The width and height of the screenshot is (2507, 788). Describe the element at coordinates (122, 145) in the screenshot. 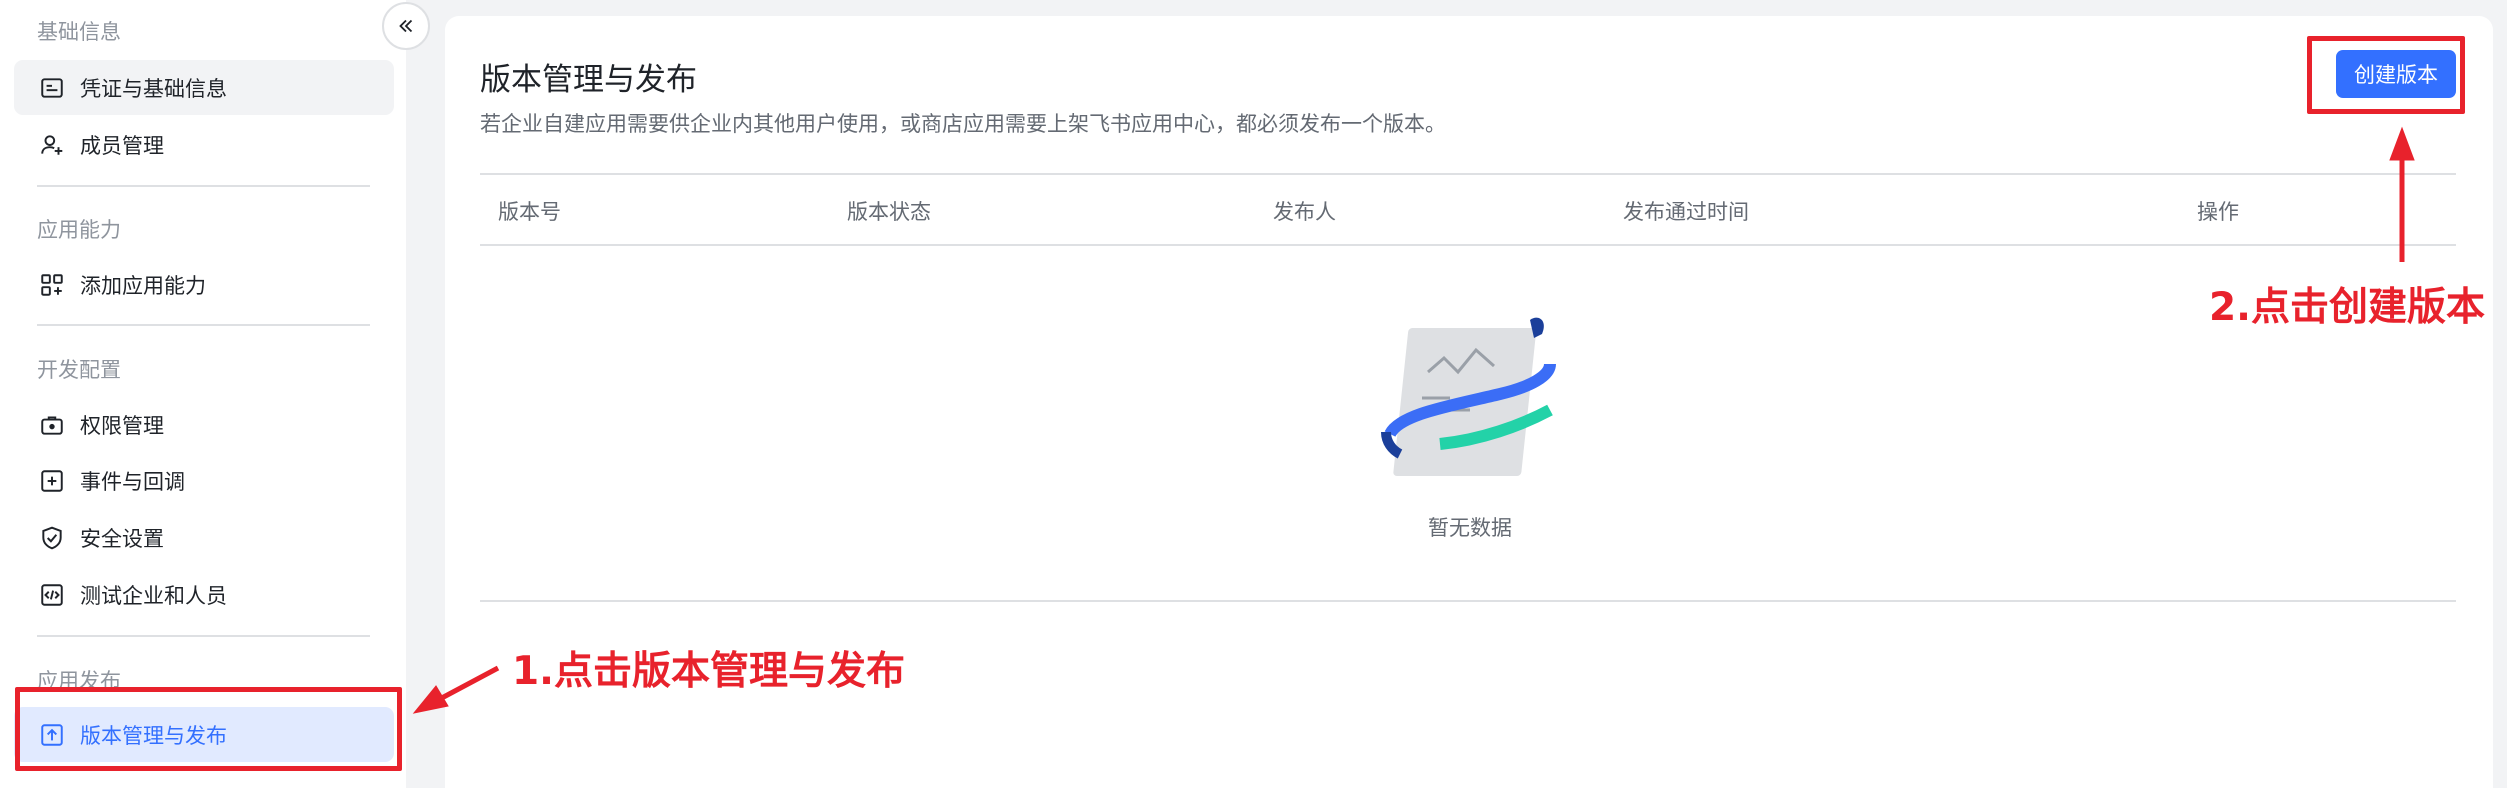

I see `sidebar-item-label: 成员管理` at that location.